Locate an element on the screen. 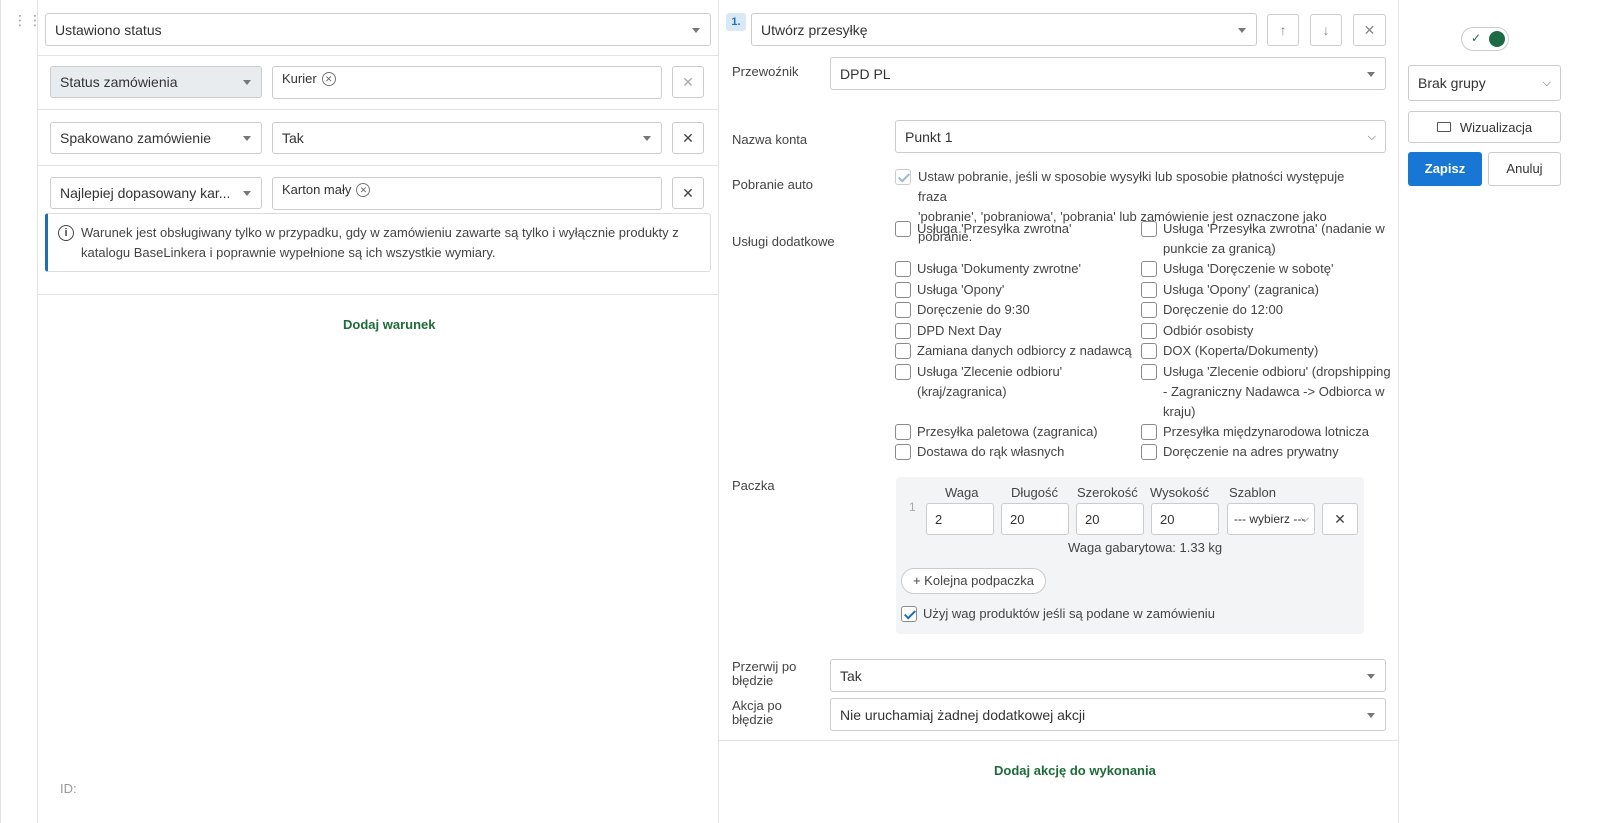  add-subpackage-button: + Kolejna podpaczka is located at coordinates (973, 581).